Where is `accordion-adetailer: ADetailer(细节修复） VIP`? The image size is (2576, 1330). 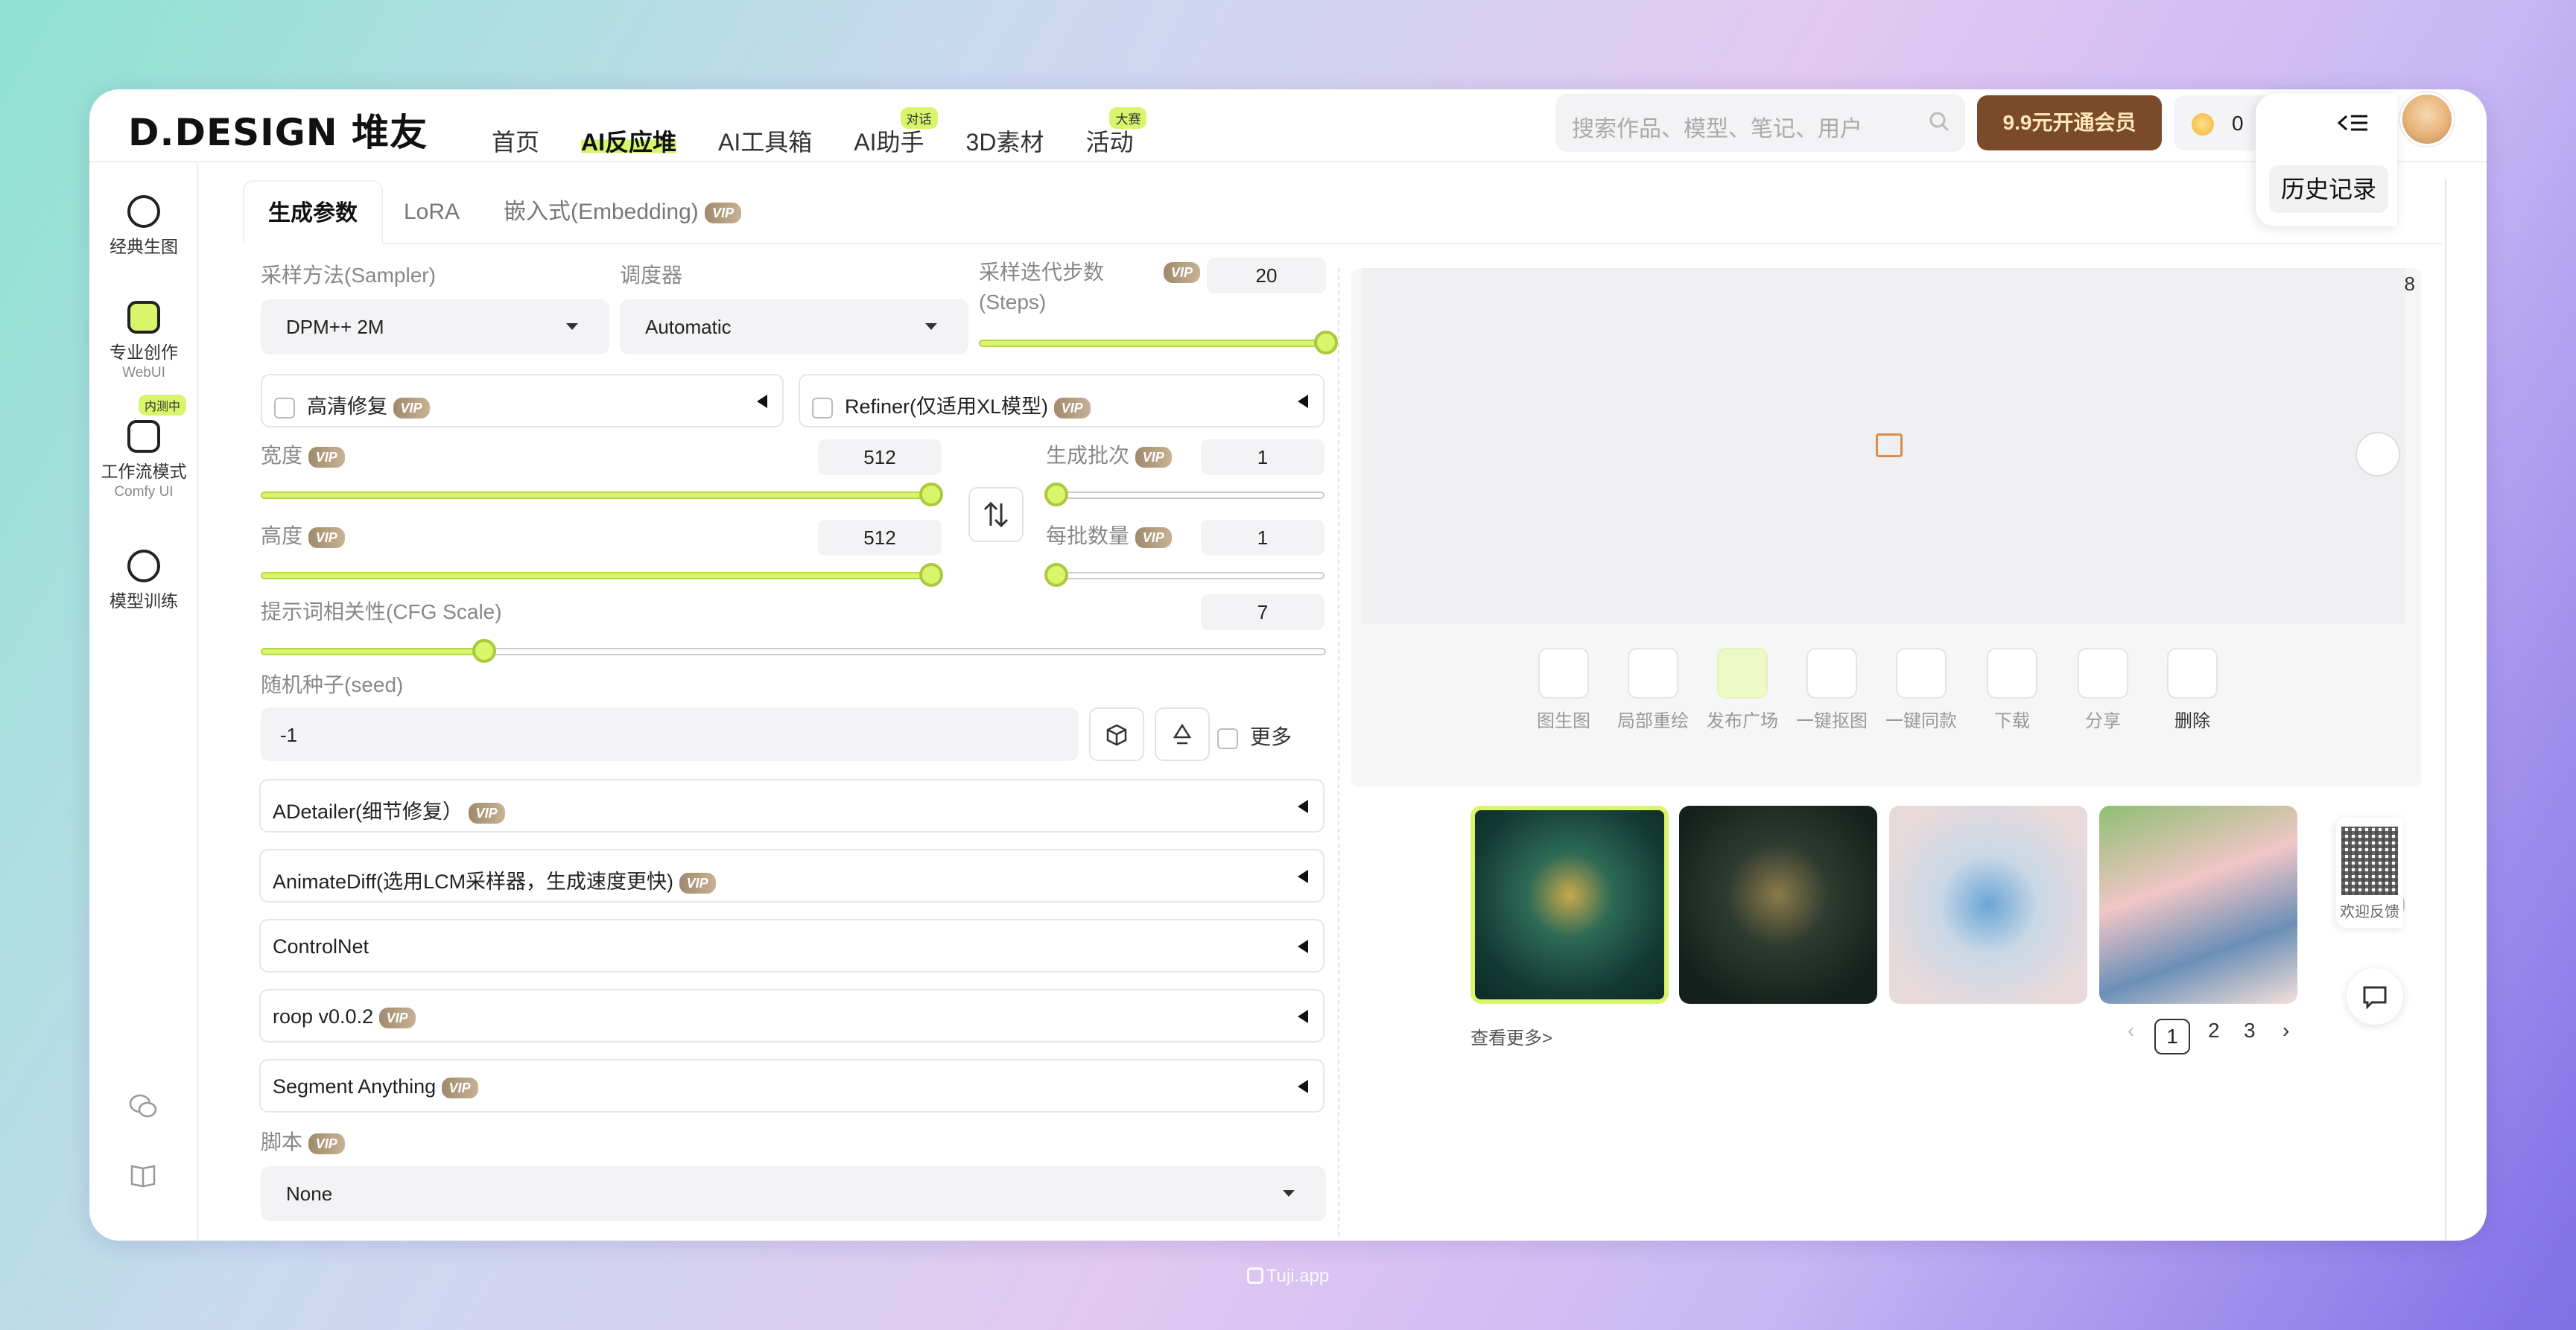 accordion-adetailer: ADetailer(细节修复） VIP is located at coordinates (792, 806).